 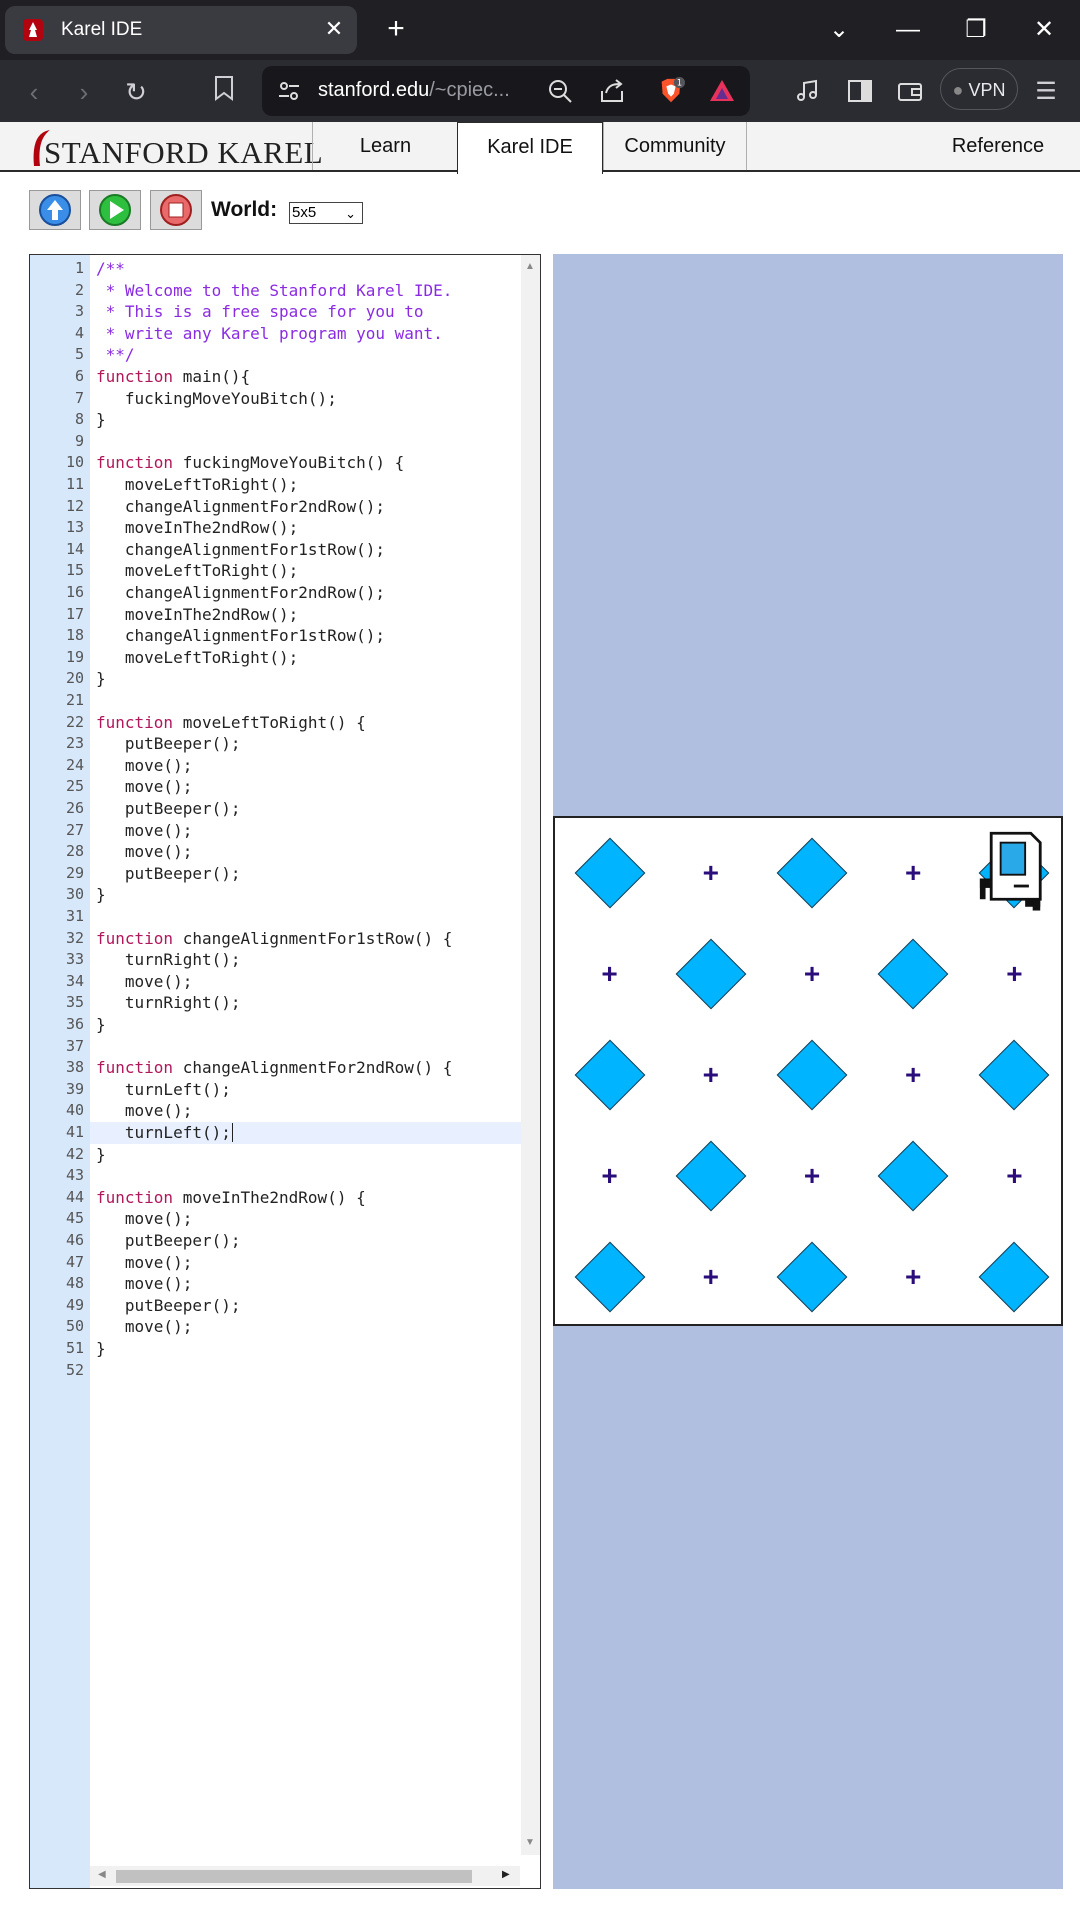 What do you see at coordinates (74, 484) in the screenshot?
I see `line-number: 11` at bounding box center [74, 484].